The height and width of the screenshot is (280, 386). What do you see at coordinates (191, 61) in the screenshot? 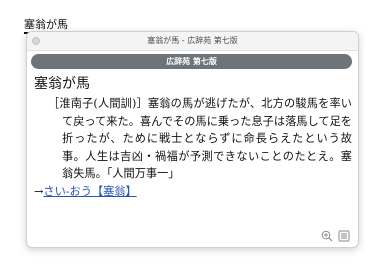
I see `tab-dictionary: 広辞苑 第七版` at bounding box center [191, 61].